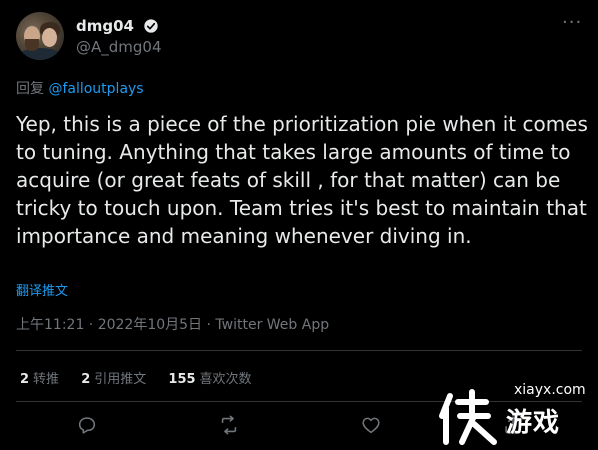 The height and width of the screenshot is (450, 598). I want to click on like-icon, so click(371, 425).